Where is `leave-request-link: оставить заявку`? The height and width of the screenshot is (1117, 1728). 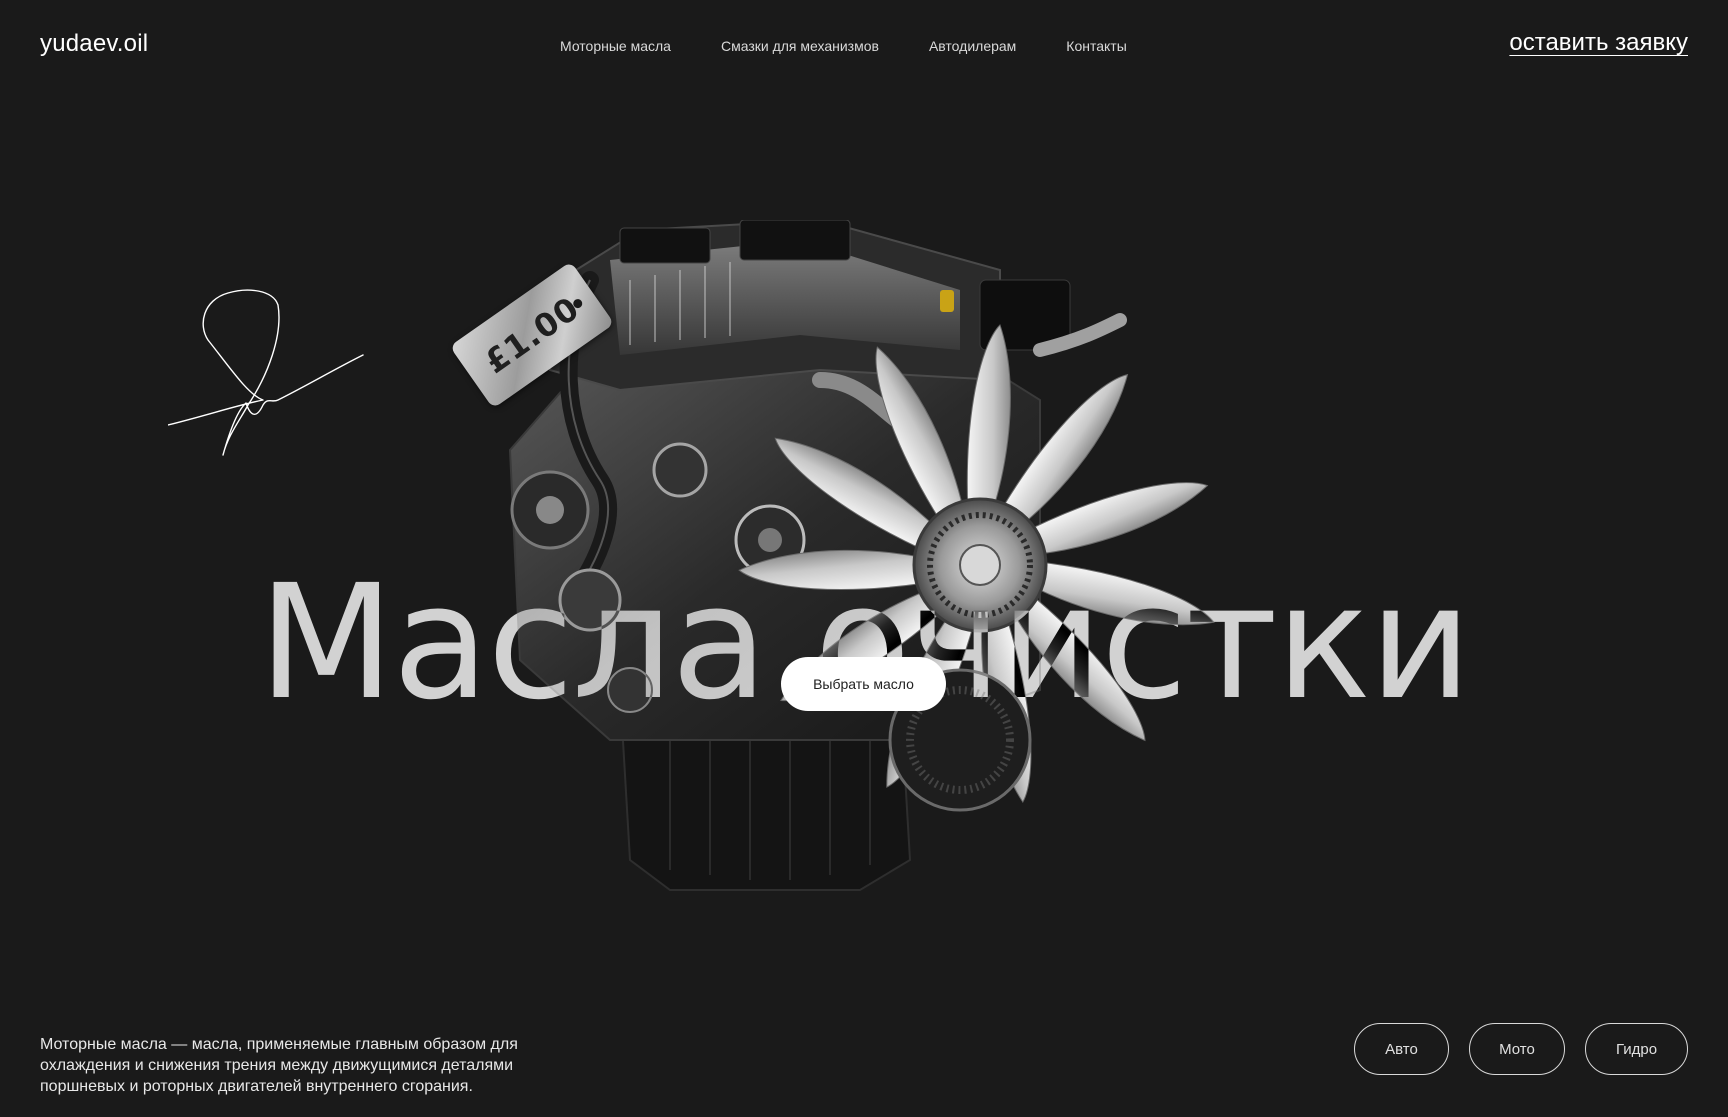
leave-request-link: оставить заявку is located at coordinates (1598, 43).